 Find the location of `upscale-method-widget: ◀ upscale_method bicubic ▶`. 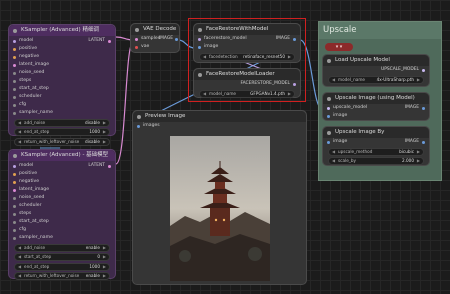

upscale-method-widget: ◀ upscale_method bicubic ▶ is located at coordinates (376, 151).